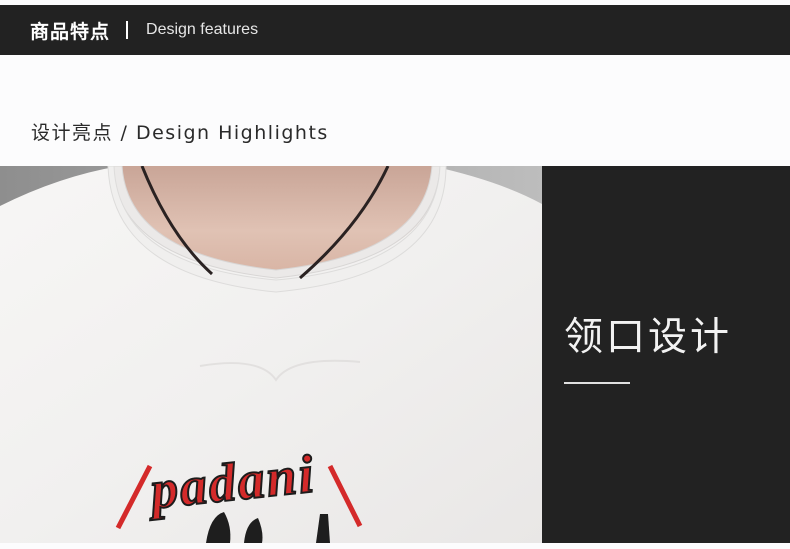 This screenshot has height=549, width=790. I want to click on header-divider, so click(127, 30).